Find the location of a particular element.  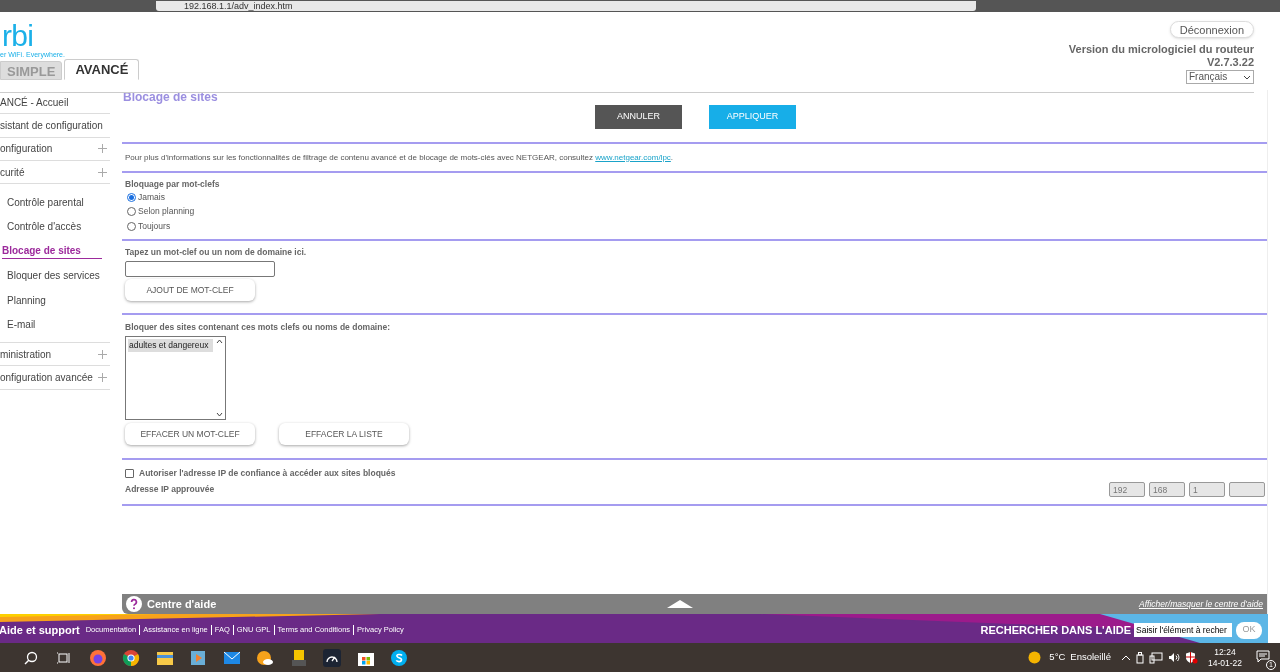

task-view-icon is located at coordinates (64, 657).